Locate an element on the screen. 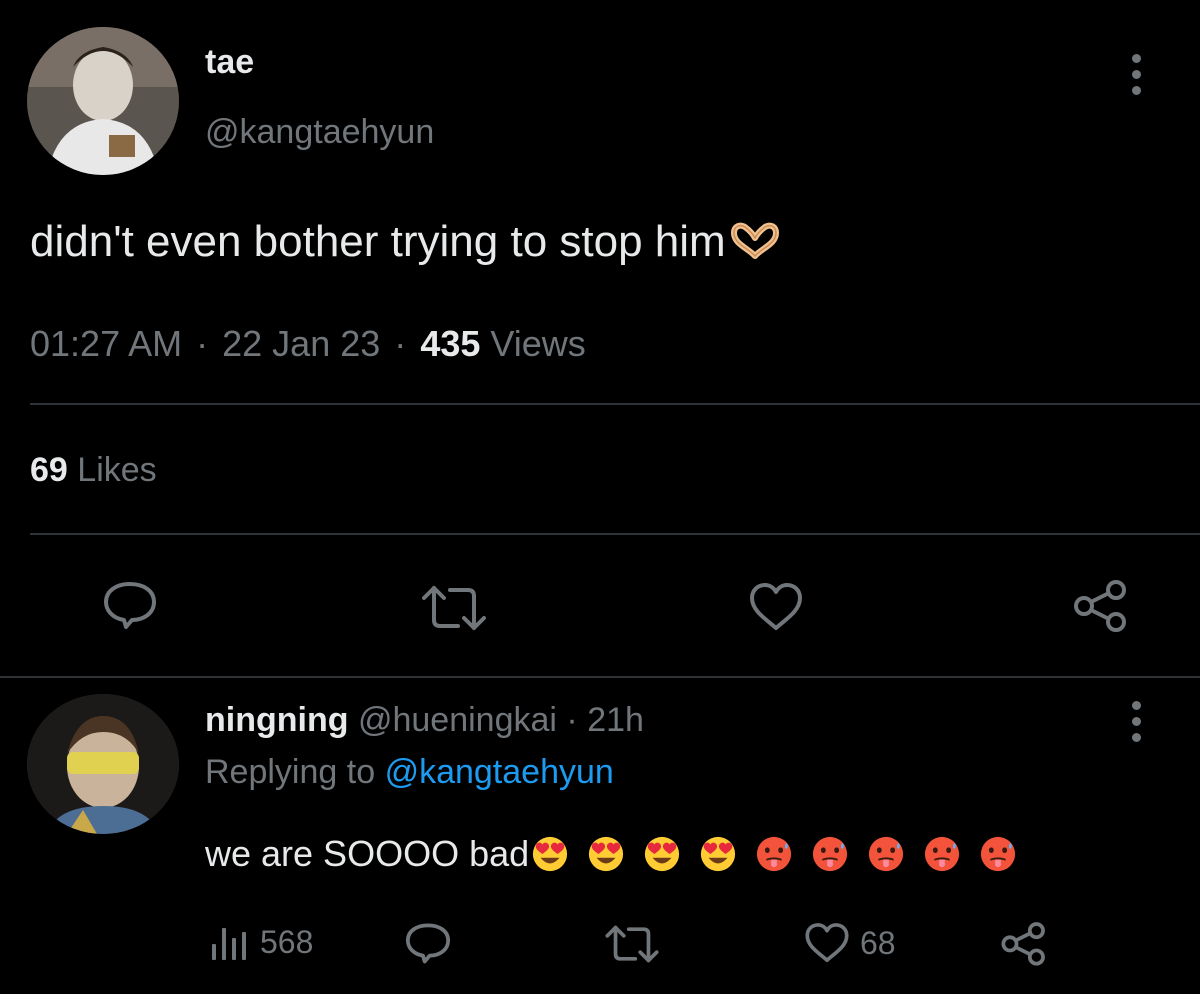 The image size is (1200, 994). reply-views: 568 is located at coordinates (260, 942).